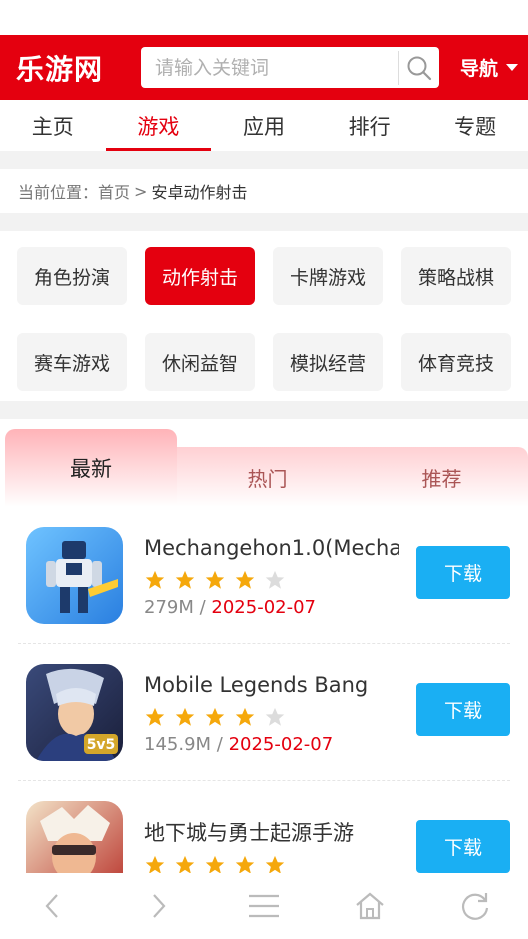 Image resolution: width=528 pixels, height=939 pixels. What do you see at coordinates (53, 125) in the screenshot?
I see `tab-home: 主页` at bounding box center [53, 125].